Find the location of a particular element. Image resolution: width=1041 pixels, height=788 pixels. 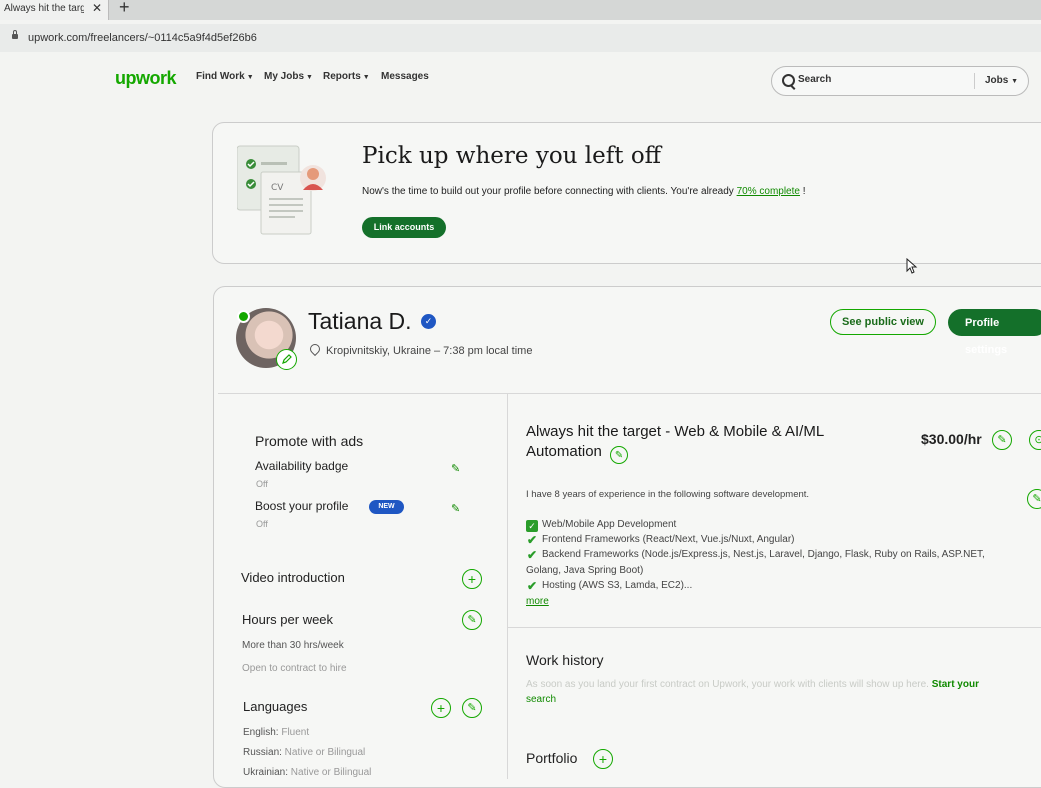

edit-boost-pencil-icon: ✎ is located at coordinates (455, 508).